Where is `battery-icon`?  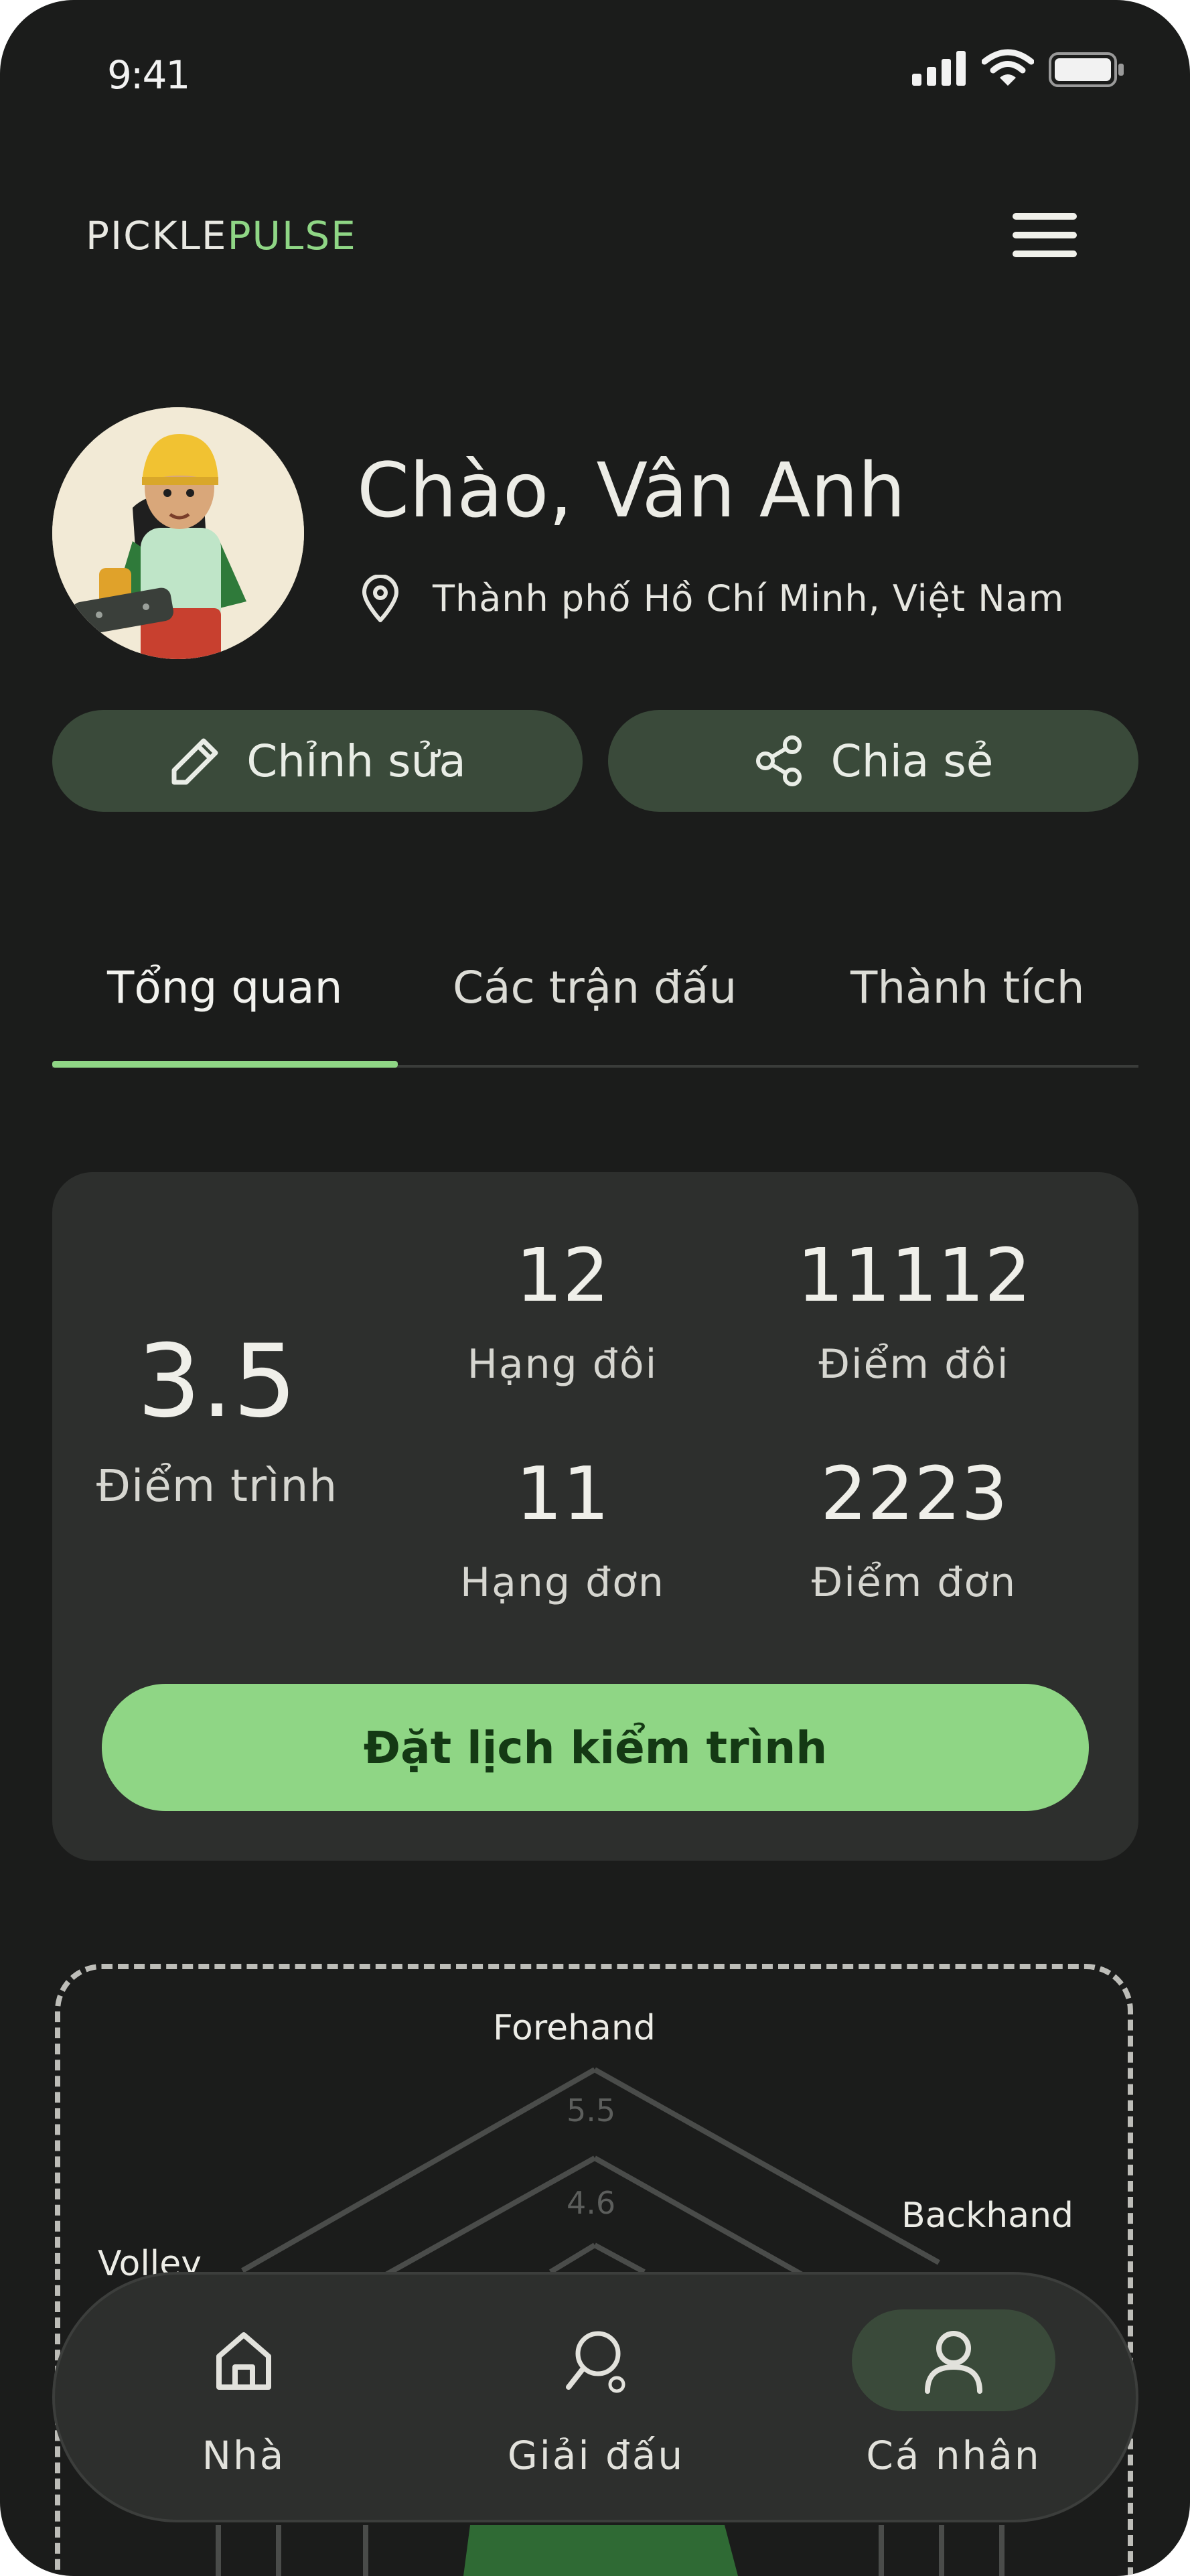 battery-icon is located at coordinates (1086, 69).